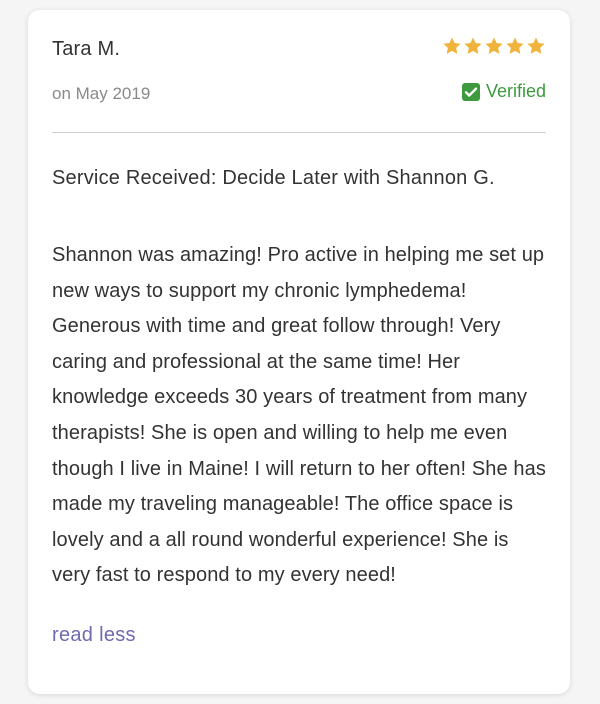  I want to click on star-rating, so click(494, 46).